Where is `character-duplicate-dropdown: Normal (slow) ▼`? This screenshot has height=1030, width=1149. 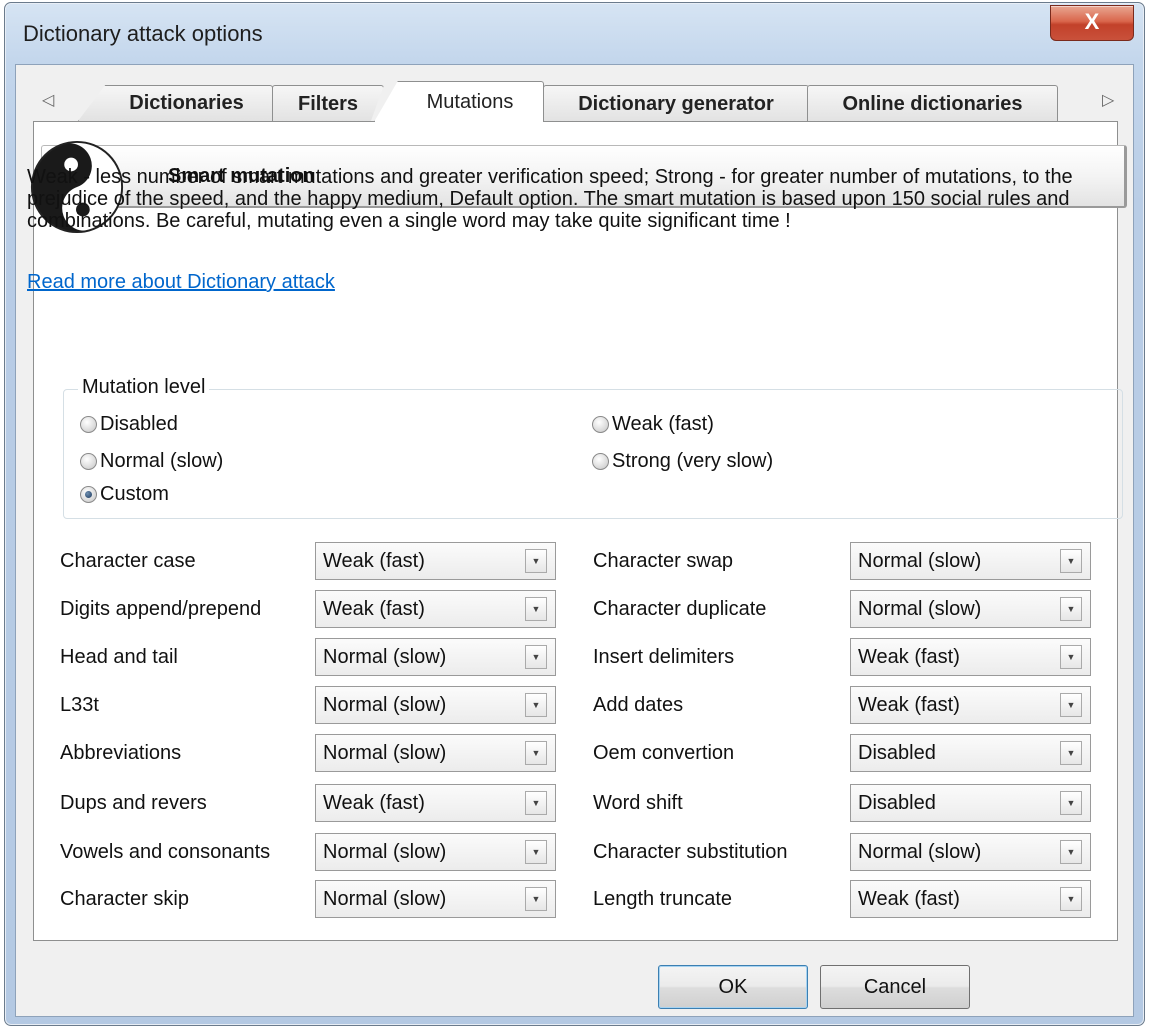 character-duplicate-dropdown: Normal (slow) ▼ is located at coordinates (970, 609).